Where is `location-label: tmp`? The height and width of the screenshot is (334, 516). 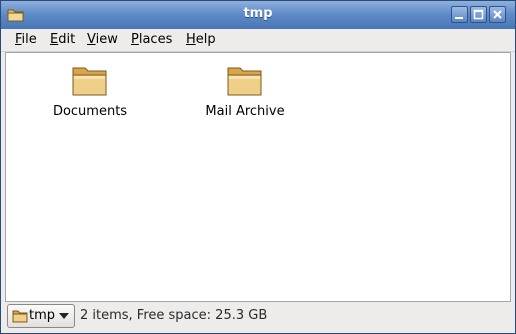
location-label: tmp is located at coordinates (42, 315).